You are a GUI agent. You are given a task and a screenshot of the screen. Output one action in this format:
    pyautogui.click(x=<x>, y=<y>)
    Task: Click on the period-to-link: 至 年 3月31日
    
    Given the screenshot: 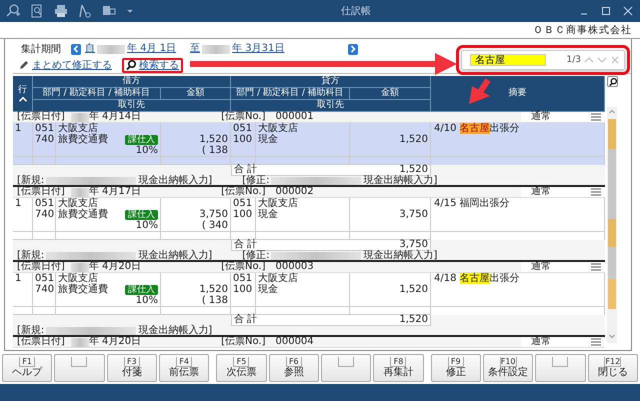 What is the action you would take?
    pyautogui.click(x=237, y=49)
    